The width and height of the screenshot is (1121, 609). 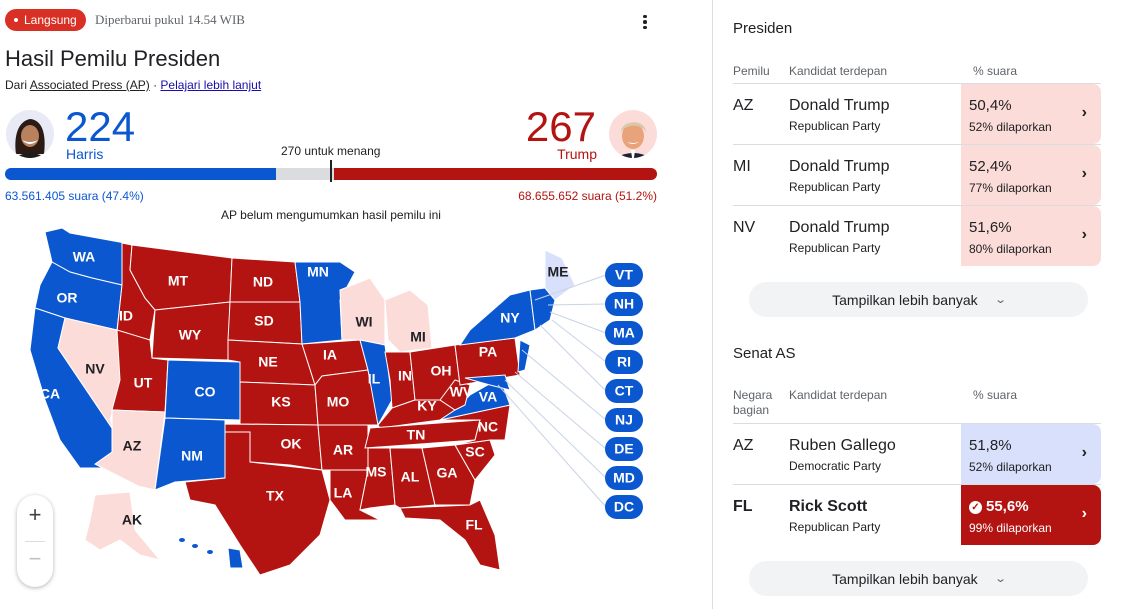 I want to click on live-dot-icon, so click(x=16, y=20).